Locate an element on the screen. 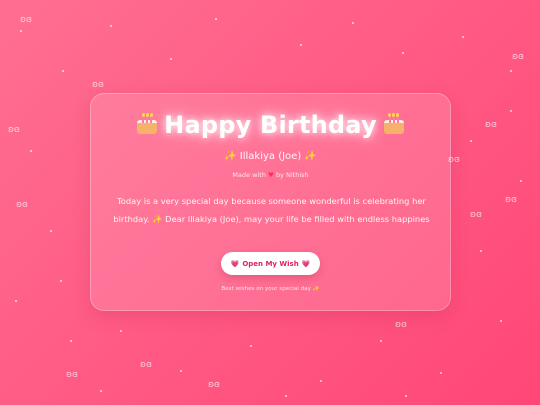 The image size is (540, 405). title-text: Happy Birthday is located at coordinates (270, 125).